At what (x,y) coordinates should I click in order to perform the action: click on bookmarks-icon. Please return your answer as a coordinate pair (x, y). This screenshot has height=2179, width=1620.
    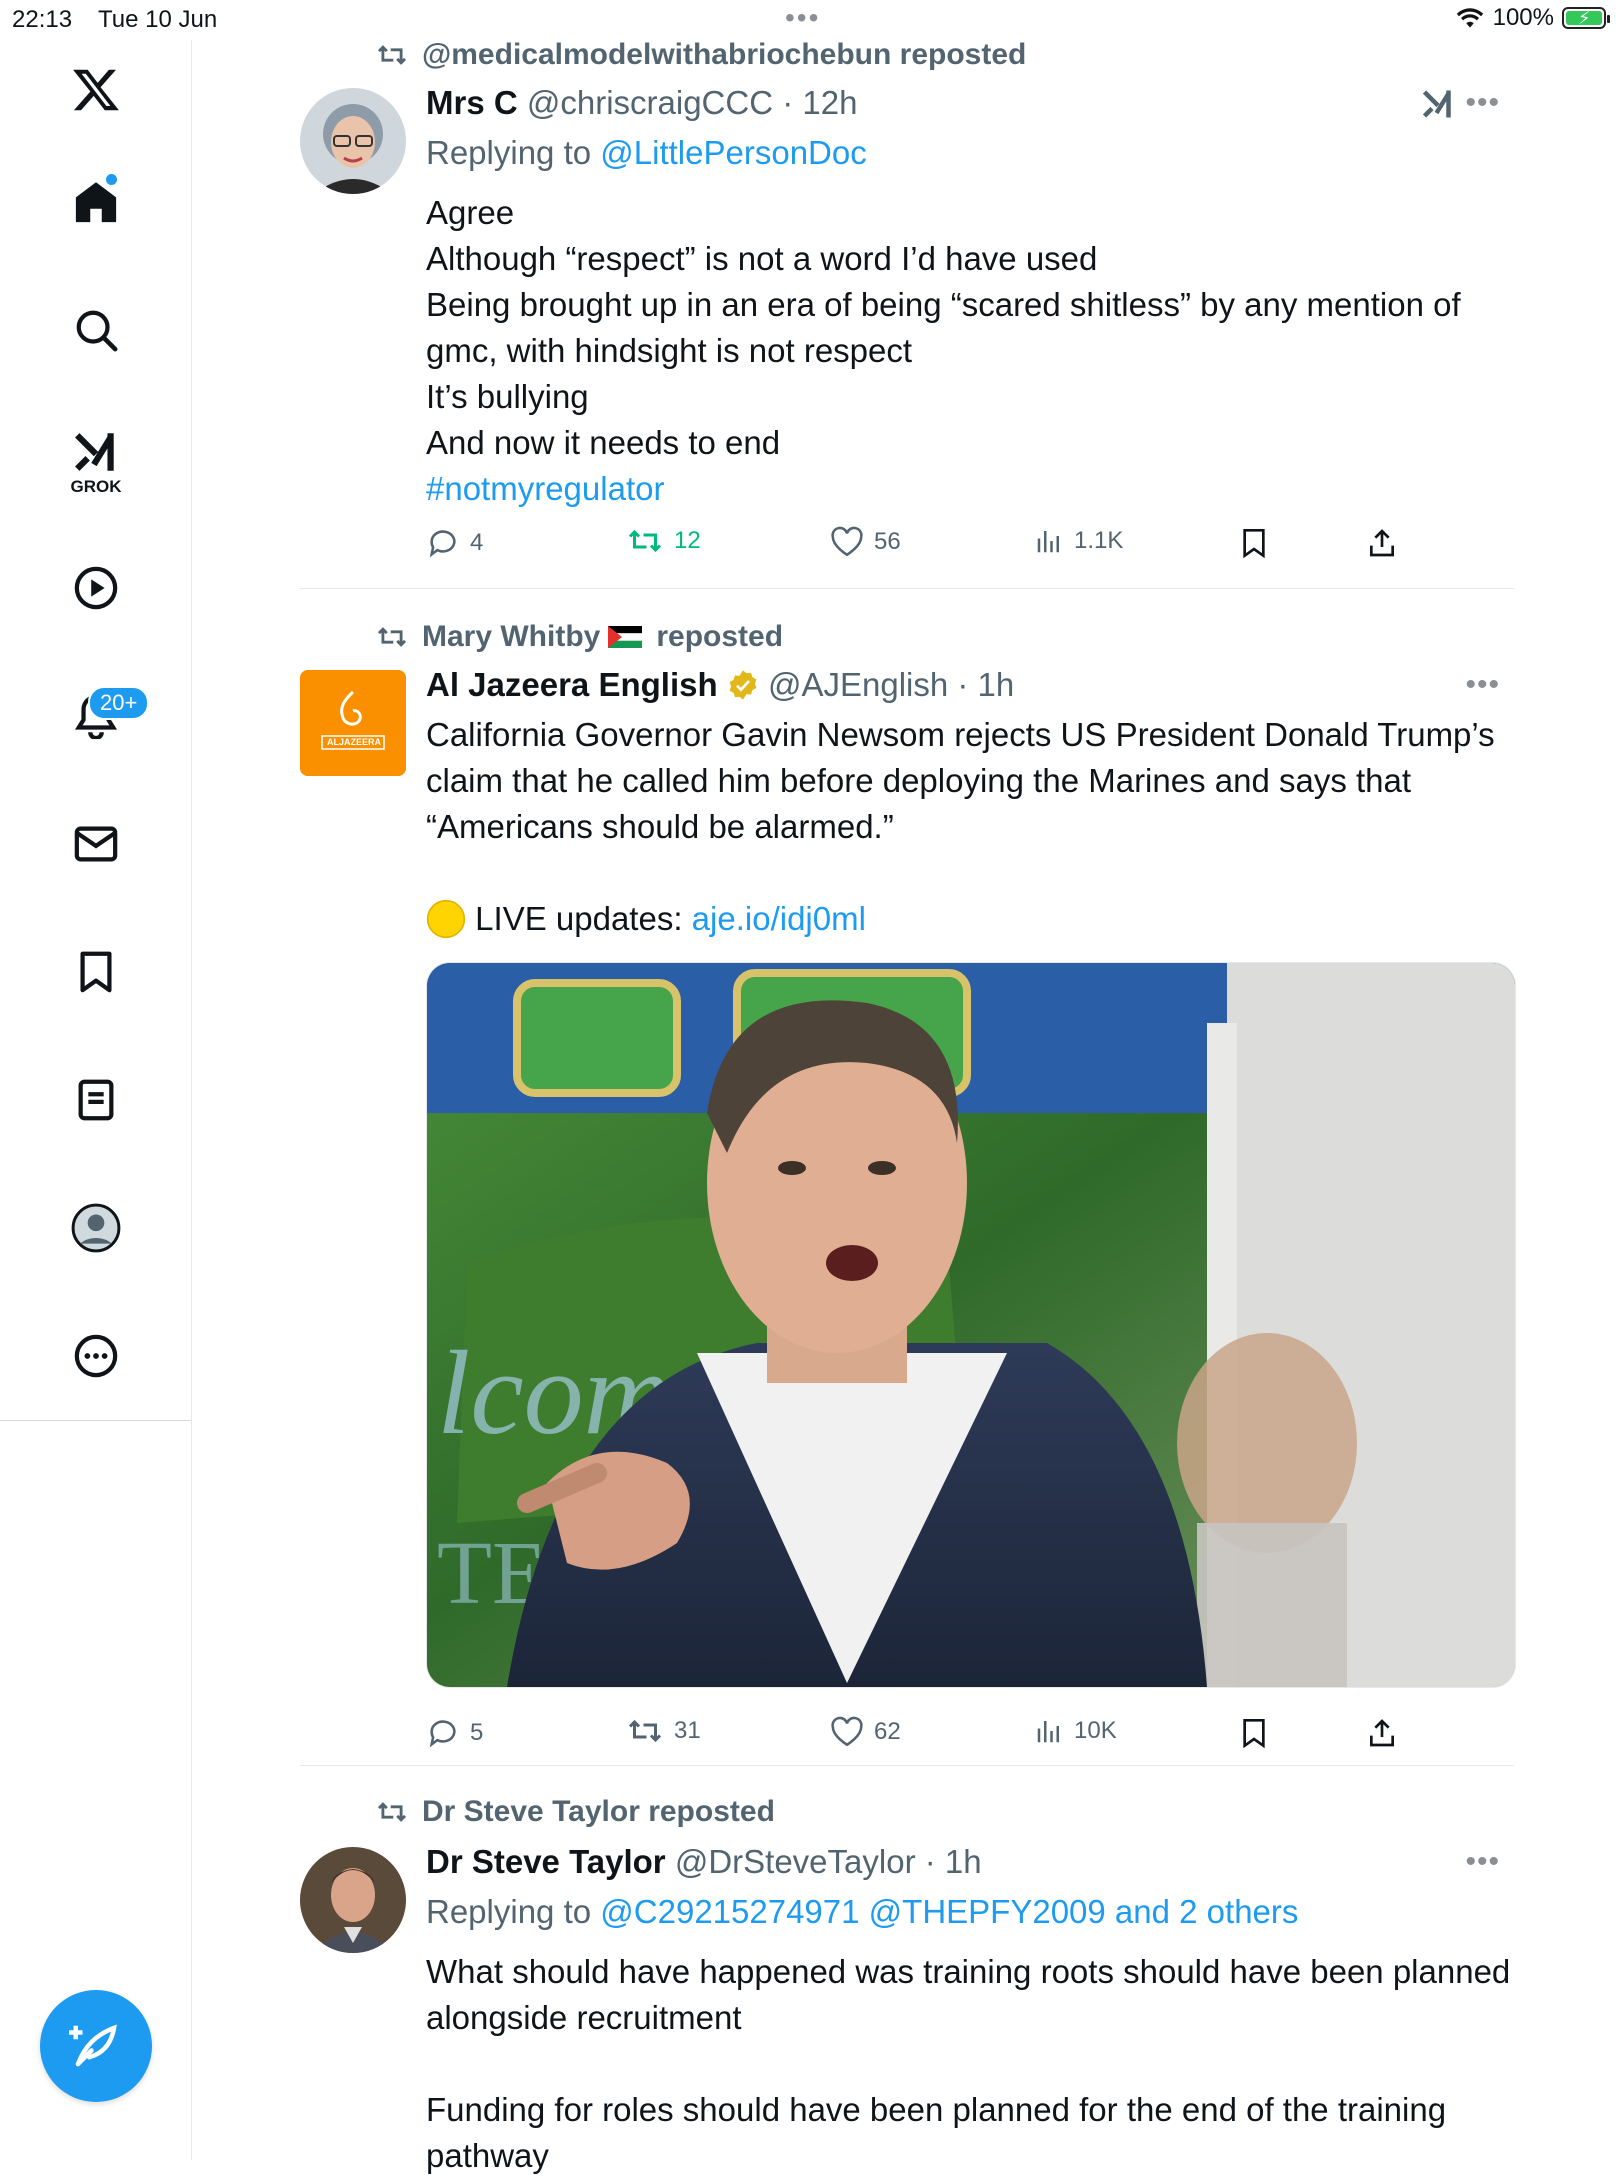
    Looking at the image, I should click on (96, 972).